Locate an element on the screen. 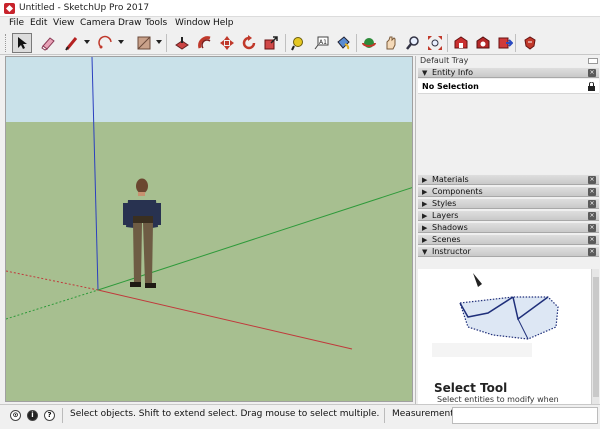 The height and width of the screenshot is (429, 600). panel-label-materials: Materials is located at coordinates (450, 179).